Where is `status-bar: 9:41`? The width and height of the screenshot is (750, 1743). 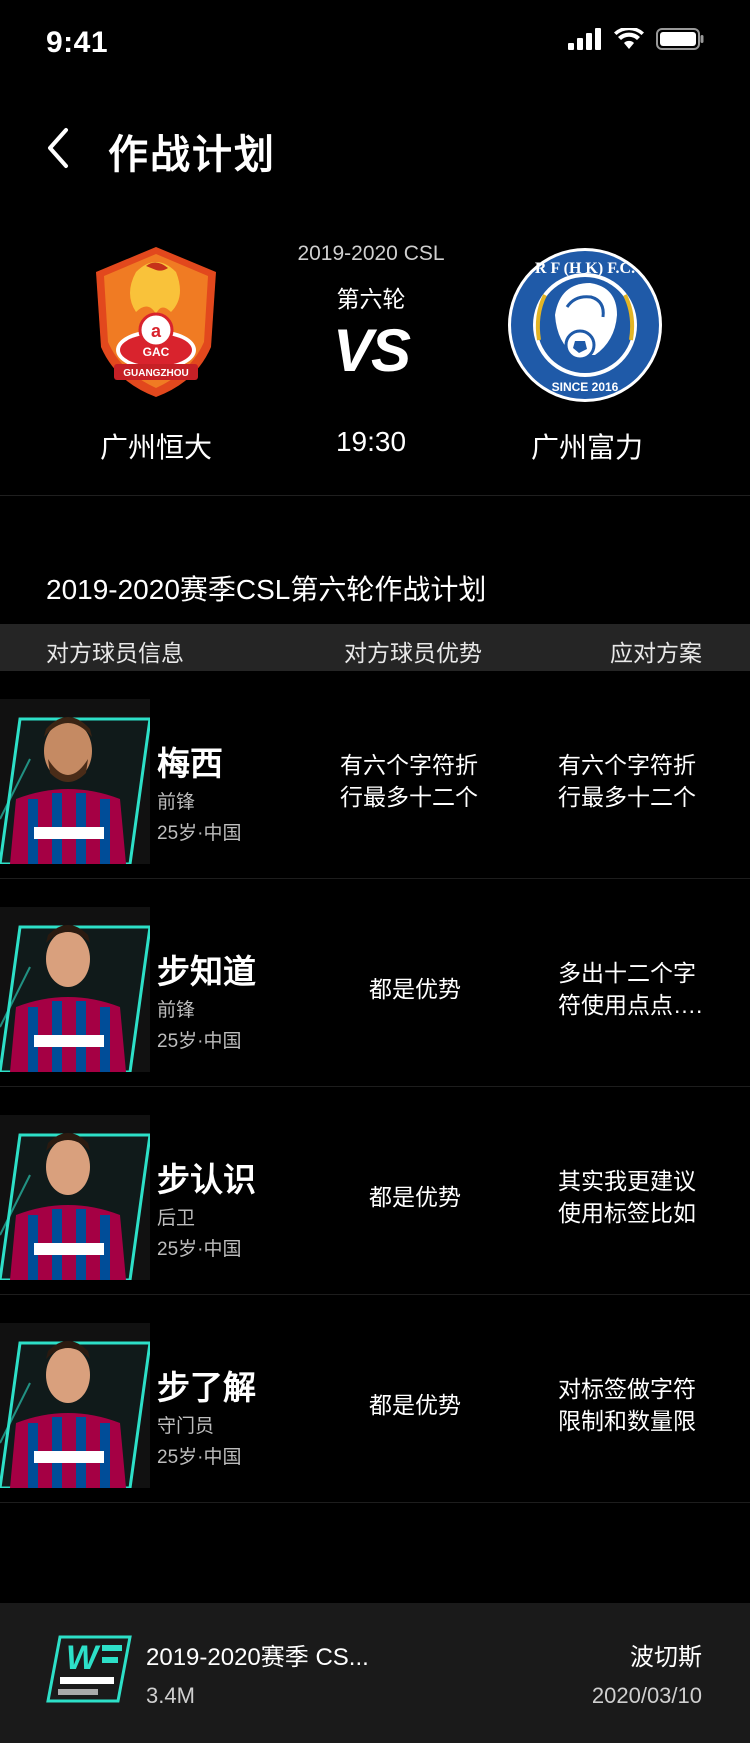
status-bar: 9:41 is located at coordinates (375, 44).